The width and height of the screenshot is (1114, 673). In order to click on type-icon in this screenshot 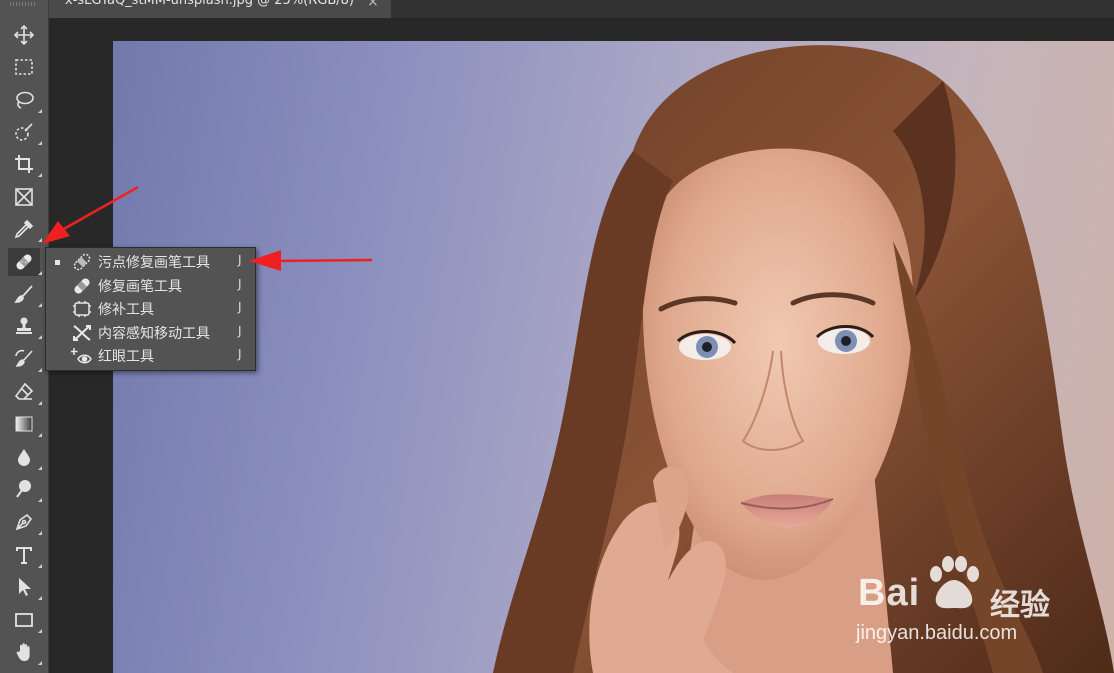, I will do `click(24, 555)`.